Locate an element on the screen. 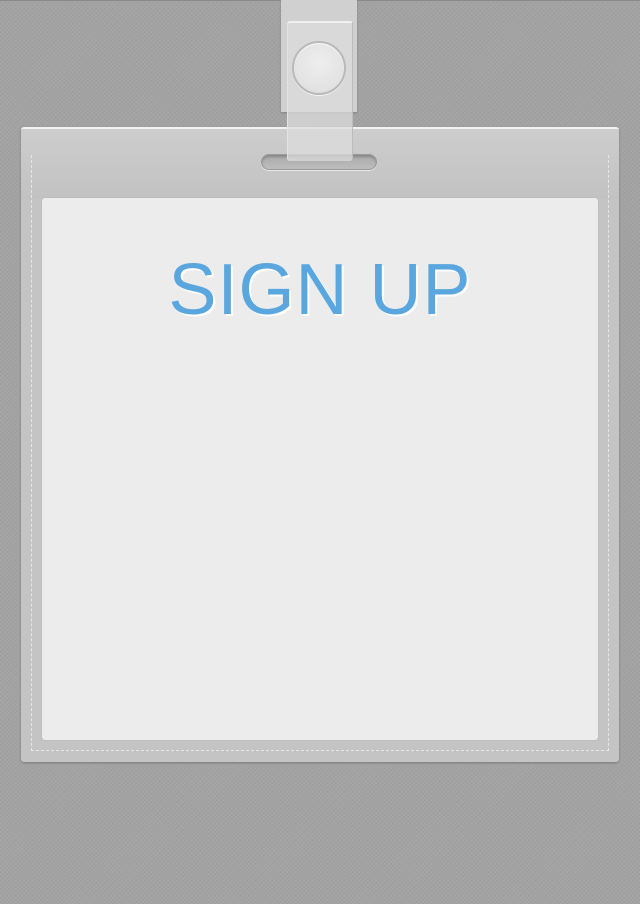 Image resolution: width=640 pixels, height=904 pixels. snap-button-icon is located at coordinates (319, 68).